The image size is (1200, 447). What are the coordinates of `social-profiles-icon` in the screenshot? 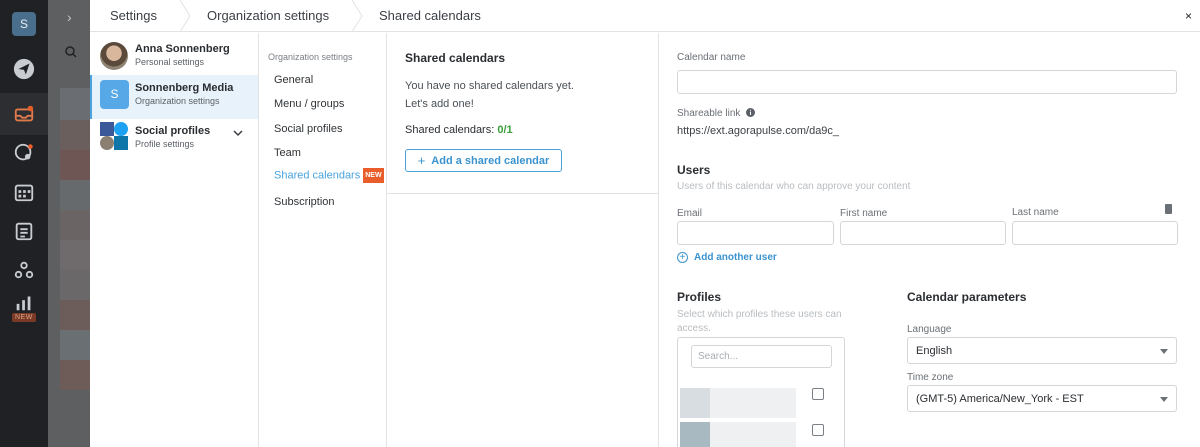 It's located at (114, 136).